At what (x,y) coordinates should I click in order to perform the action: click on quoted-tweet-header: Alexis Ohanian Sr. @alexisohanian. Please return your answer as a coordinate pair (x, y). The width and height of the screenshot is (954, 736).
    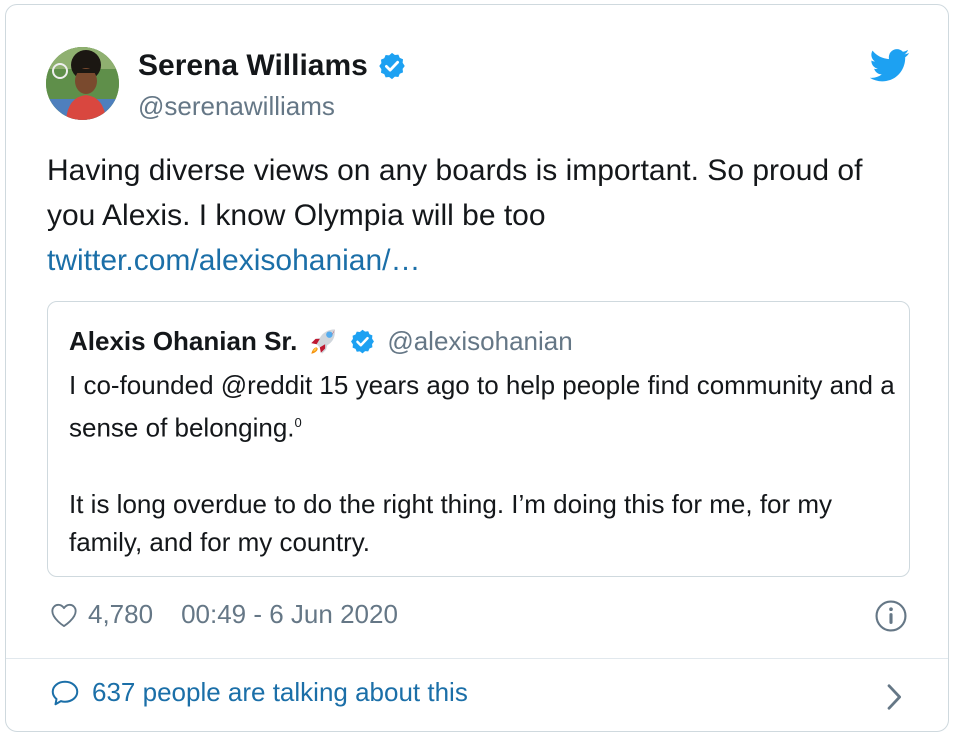
    Looking at the image, I should click on (321, 341).